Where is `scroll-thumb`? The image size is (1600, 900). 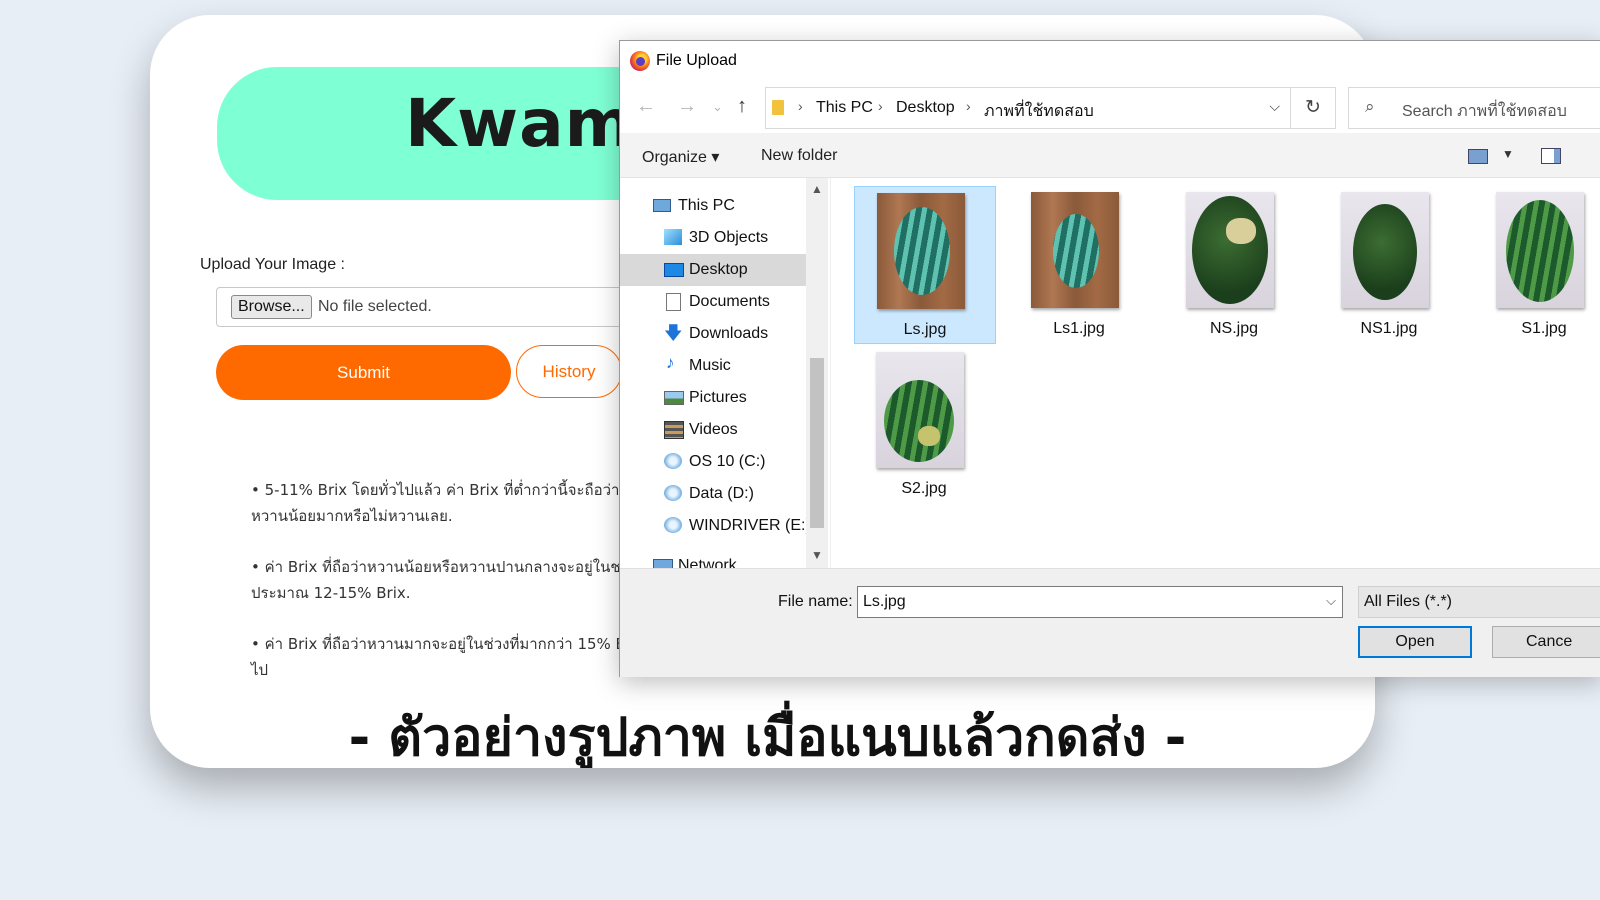 scroll-thumb is located at coordinates (817, 443).